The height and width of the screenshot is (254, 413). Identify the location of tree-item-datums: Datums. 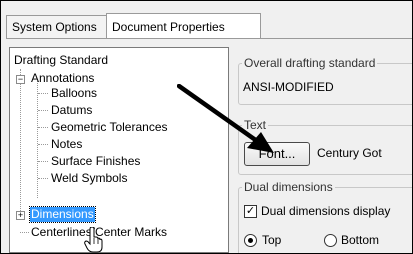
(71, 110).